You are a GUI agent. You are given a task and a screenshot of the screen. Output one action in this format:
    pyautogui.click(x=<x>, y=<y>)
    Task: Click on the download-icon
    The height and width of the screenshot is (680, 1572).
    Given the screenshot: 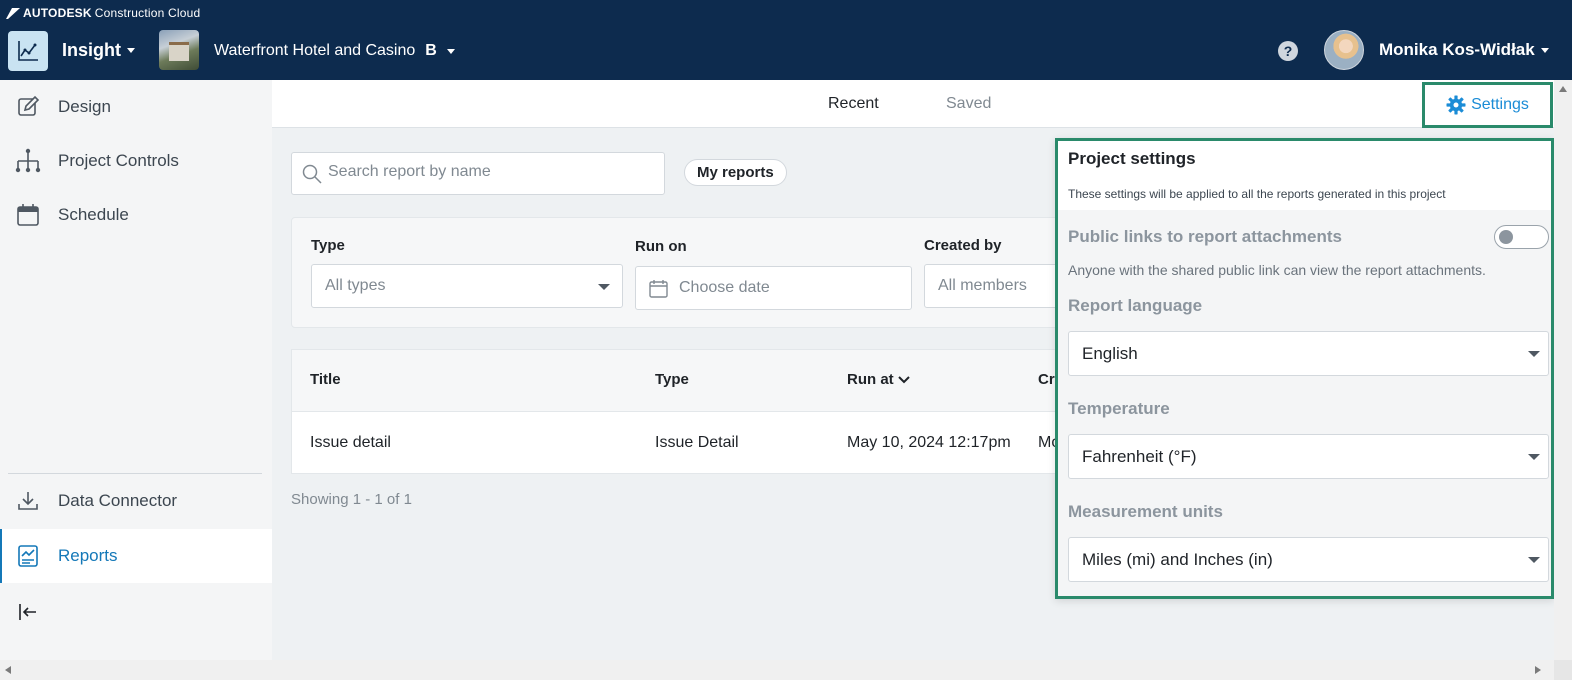 What is the action you would take?
    pyautogui.click(x=28, y=501)
    